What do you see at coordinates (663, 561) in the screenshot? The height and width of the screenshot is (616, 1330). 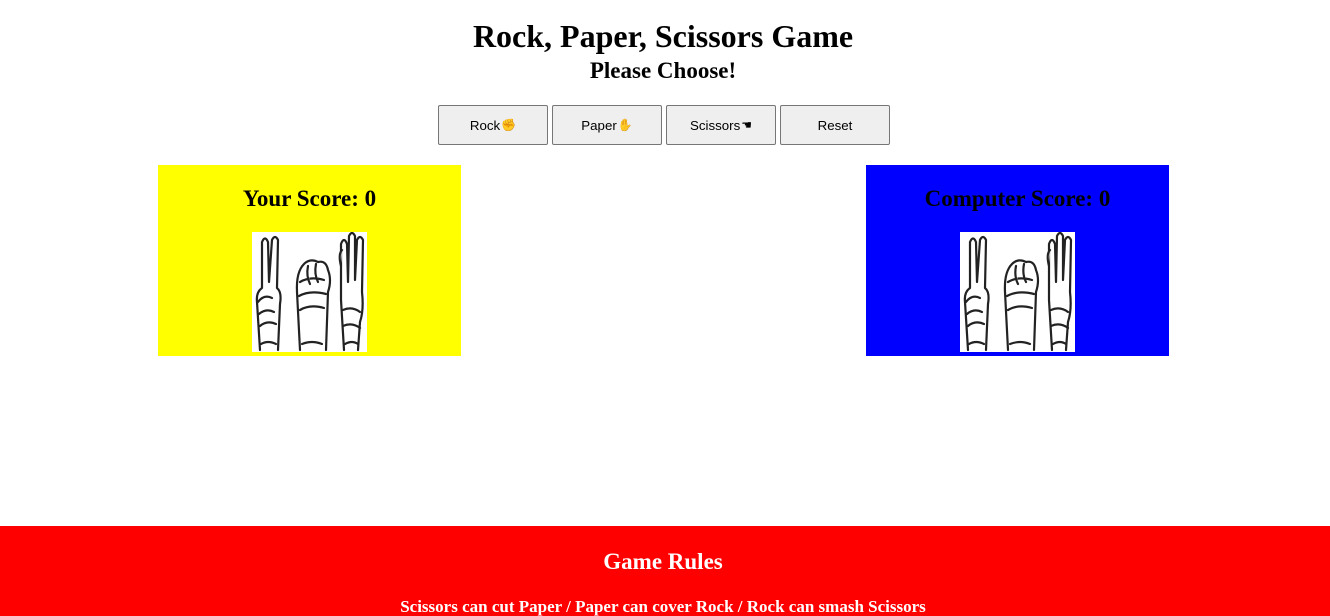 I see `game-rules-title: Game Rules` at bounding box center [663, 561].